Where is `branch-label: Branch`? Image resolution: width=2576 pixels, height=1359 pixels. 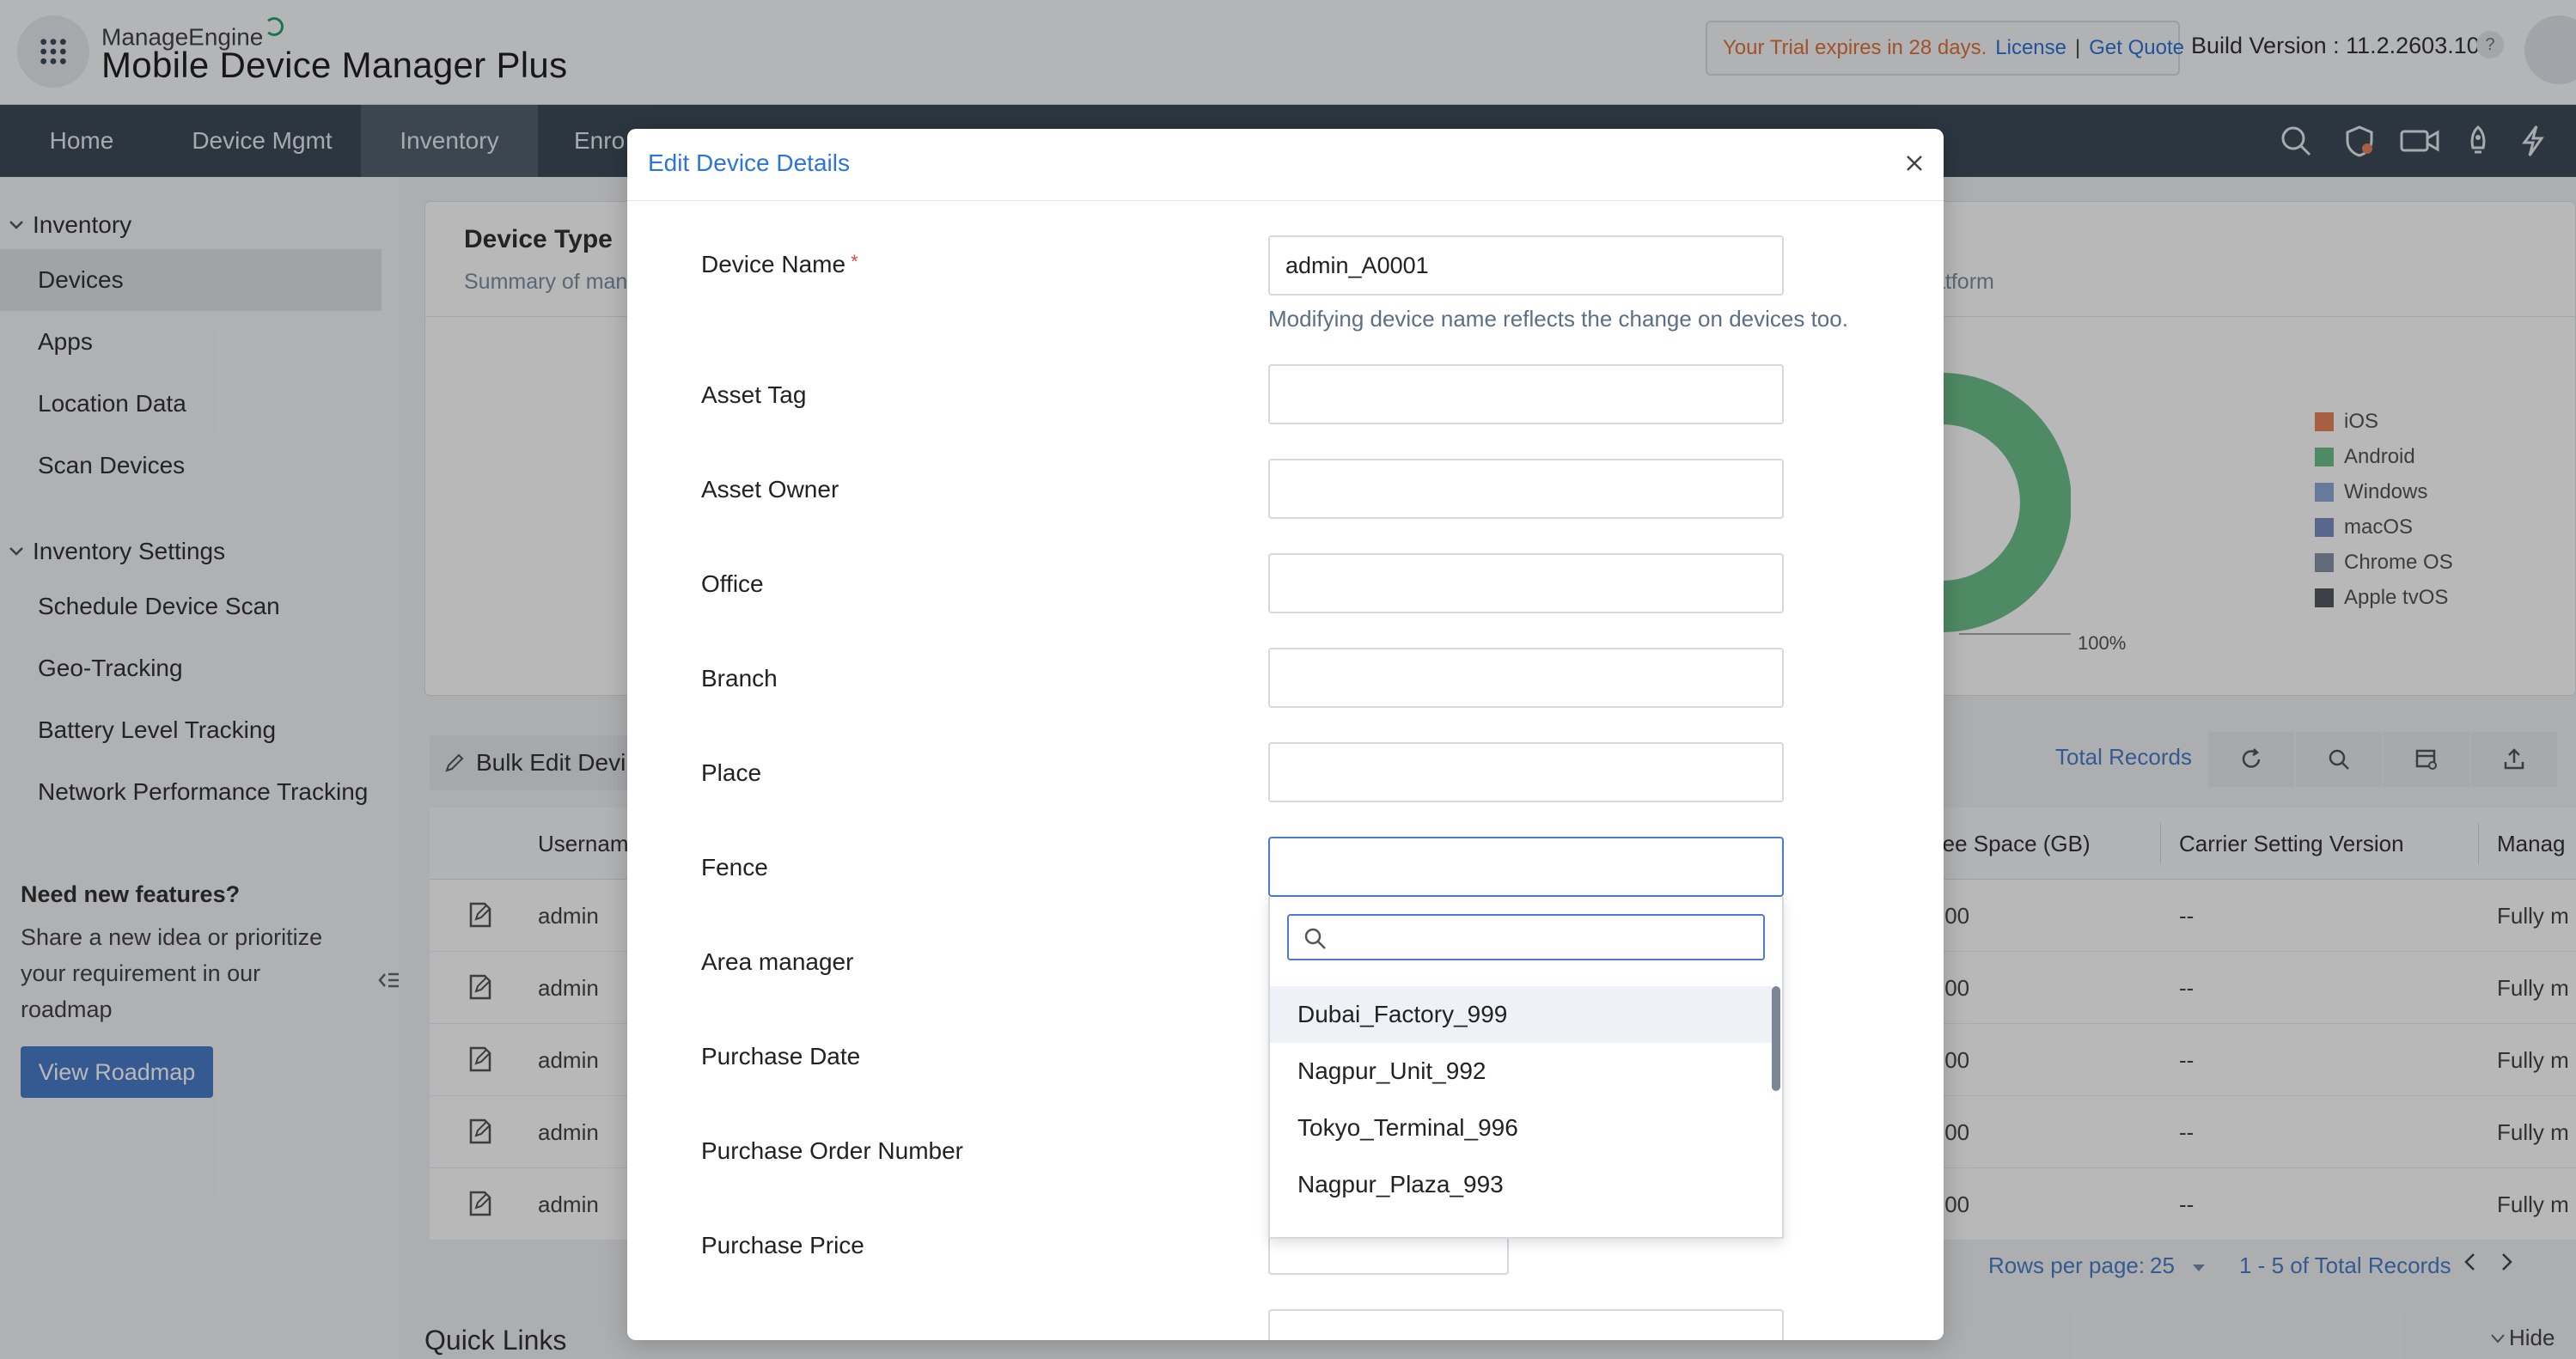
branch-label: Branch is located at coordinates (739, 678).